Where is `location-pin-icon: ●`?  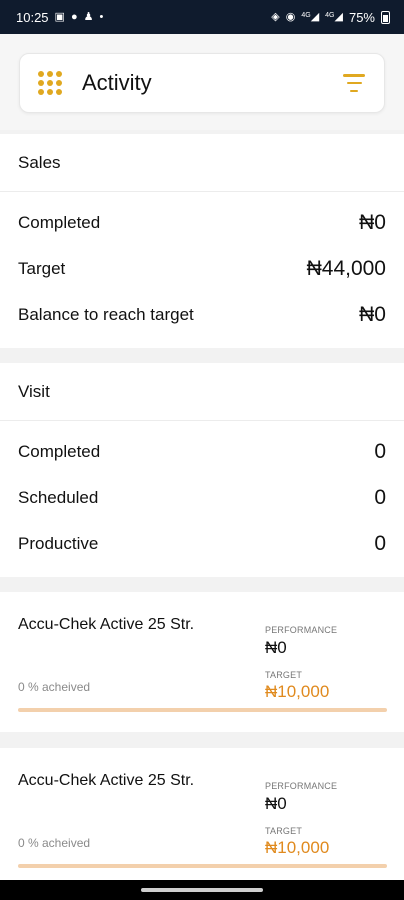 location-pin-icon: ● is located at coordinates (74, 16).